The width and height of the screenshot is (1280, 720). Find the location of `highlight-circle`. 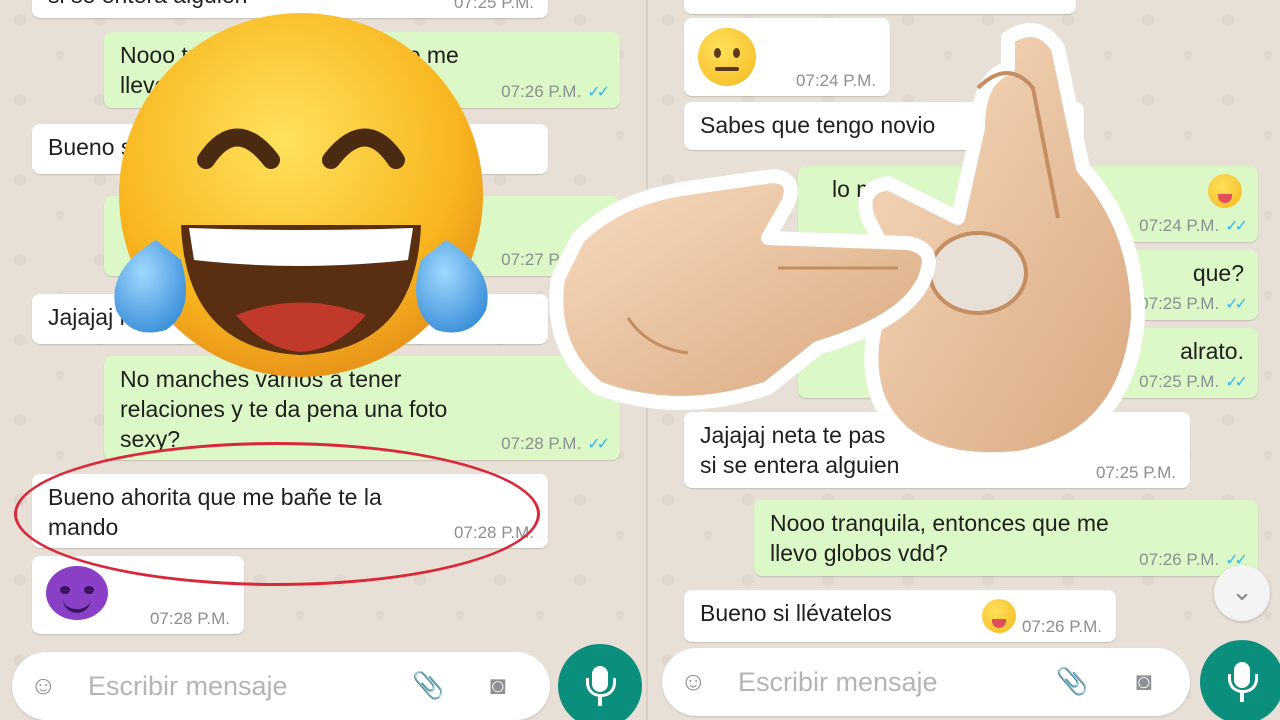

highlight-circle is located at coordinates (277, 514).